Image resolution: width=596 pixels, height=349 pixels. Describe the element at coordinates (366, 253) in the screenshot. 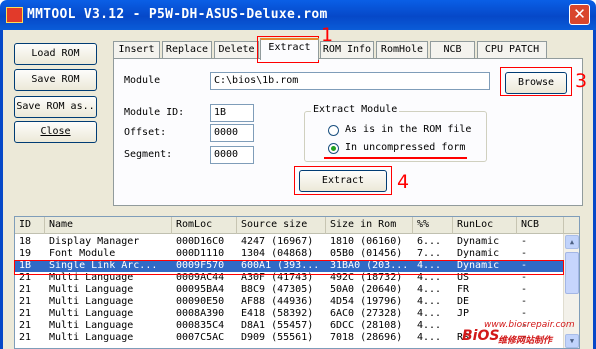

I see `table-cell: 05B0 (01456)` at that location.